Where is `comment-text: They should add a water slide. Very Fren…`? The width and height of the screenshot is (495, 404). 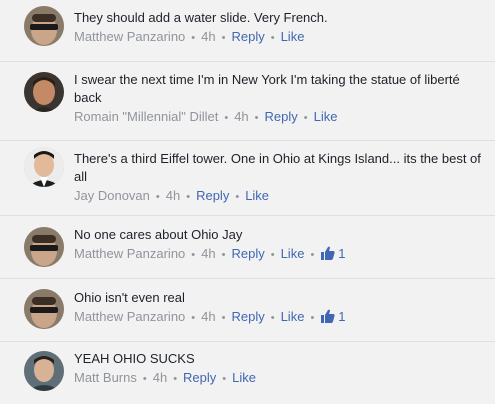
comment-text: They should add a water slide. Very Fren… is located at coordinates (201, 17).